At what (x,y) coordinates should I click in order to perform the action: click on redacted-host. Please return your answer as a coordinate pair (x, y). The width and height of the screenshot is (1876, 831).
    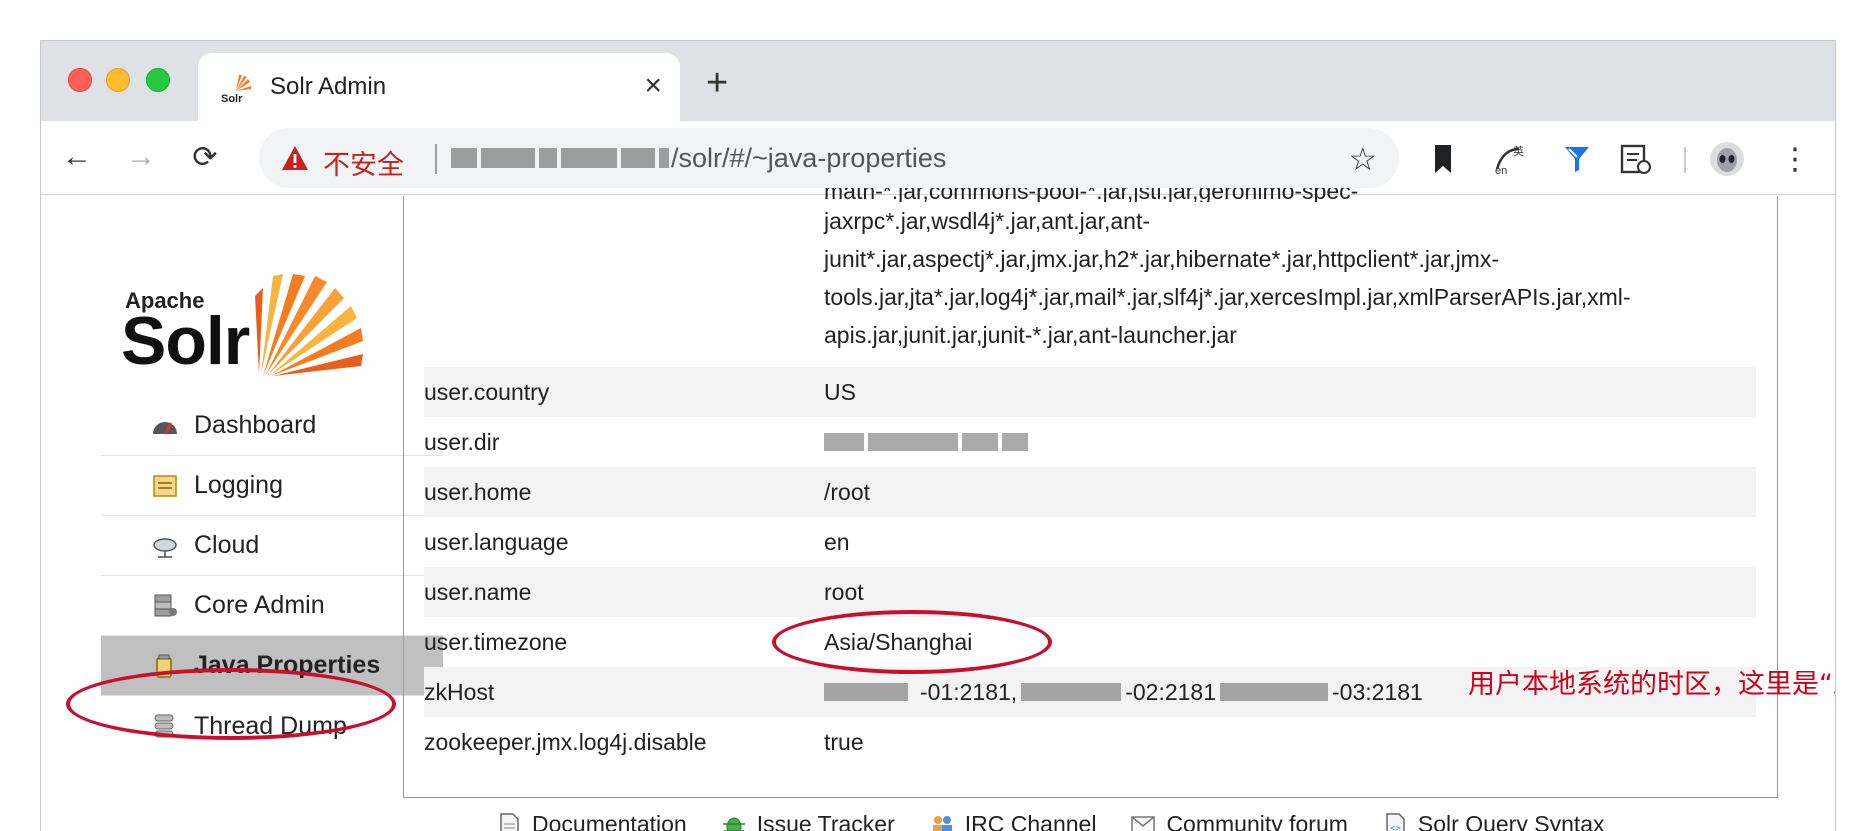
    Looking at the image, I should click on (560, 158).